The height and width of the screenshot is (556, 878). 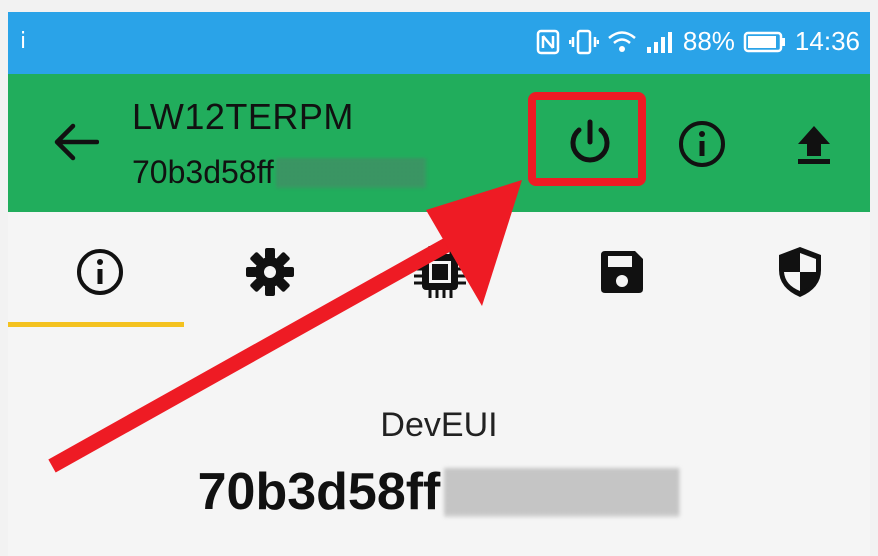 I want to click on tab-hardware, so click(x=440, y=272).